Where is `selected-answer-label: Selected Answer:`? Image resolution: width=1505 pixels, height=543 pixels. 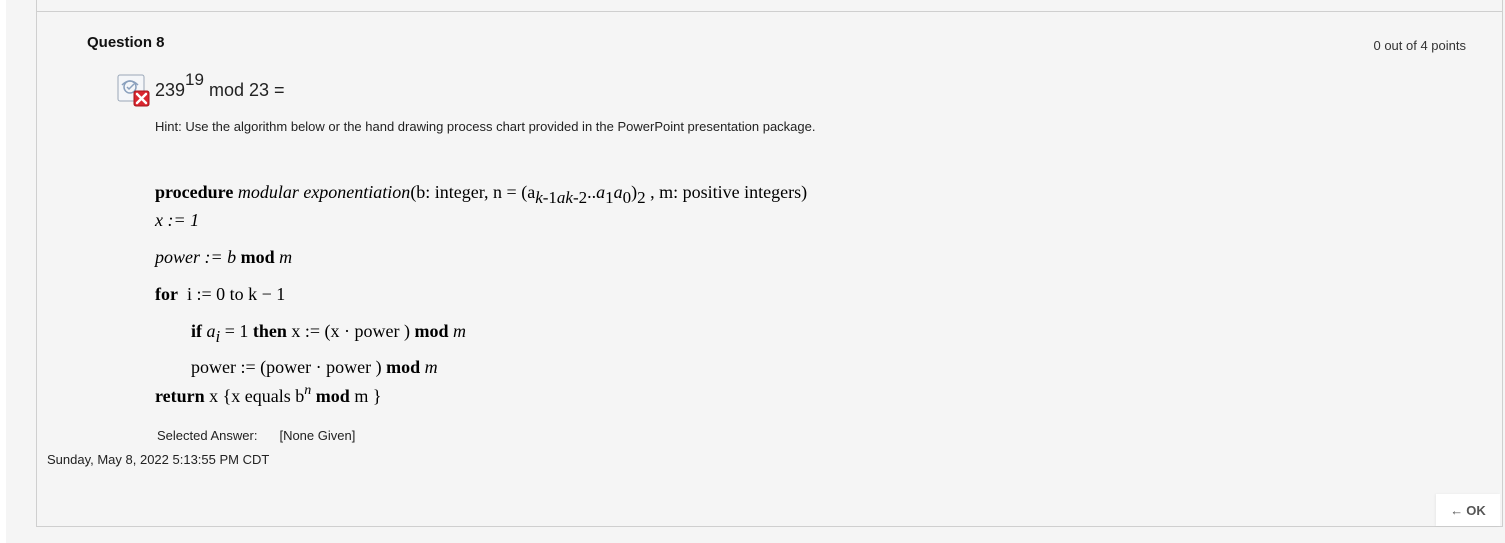 selected-answer-label: Selected Answer: is located at coordinates (207, 435).